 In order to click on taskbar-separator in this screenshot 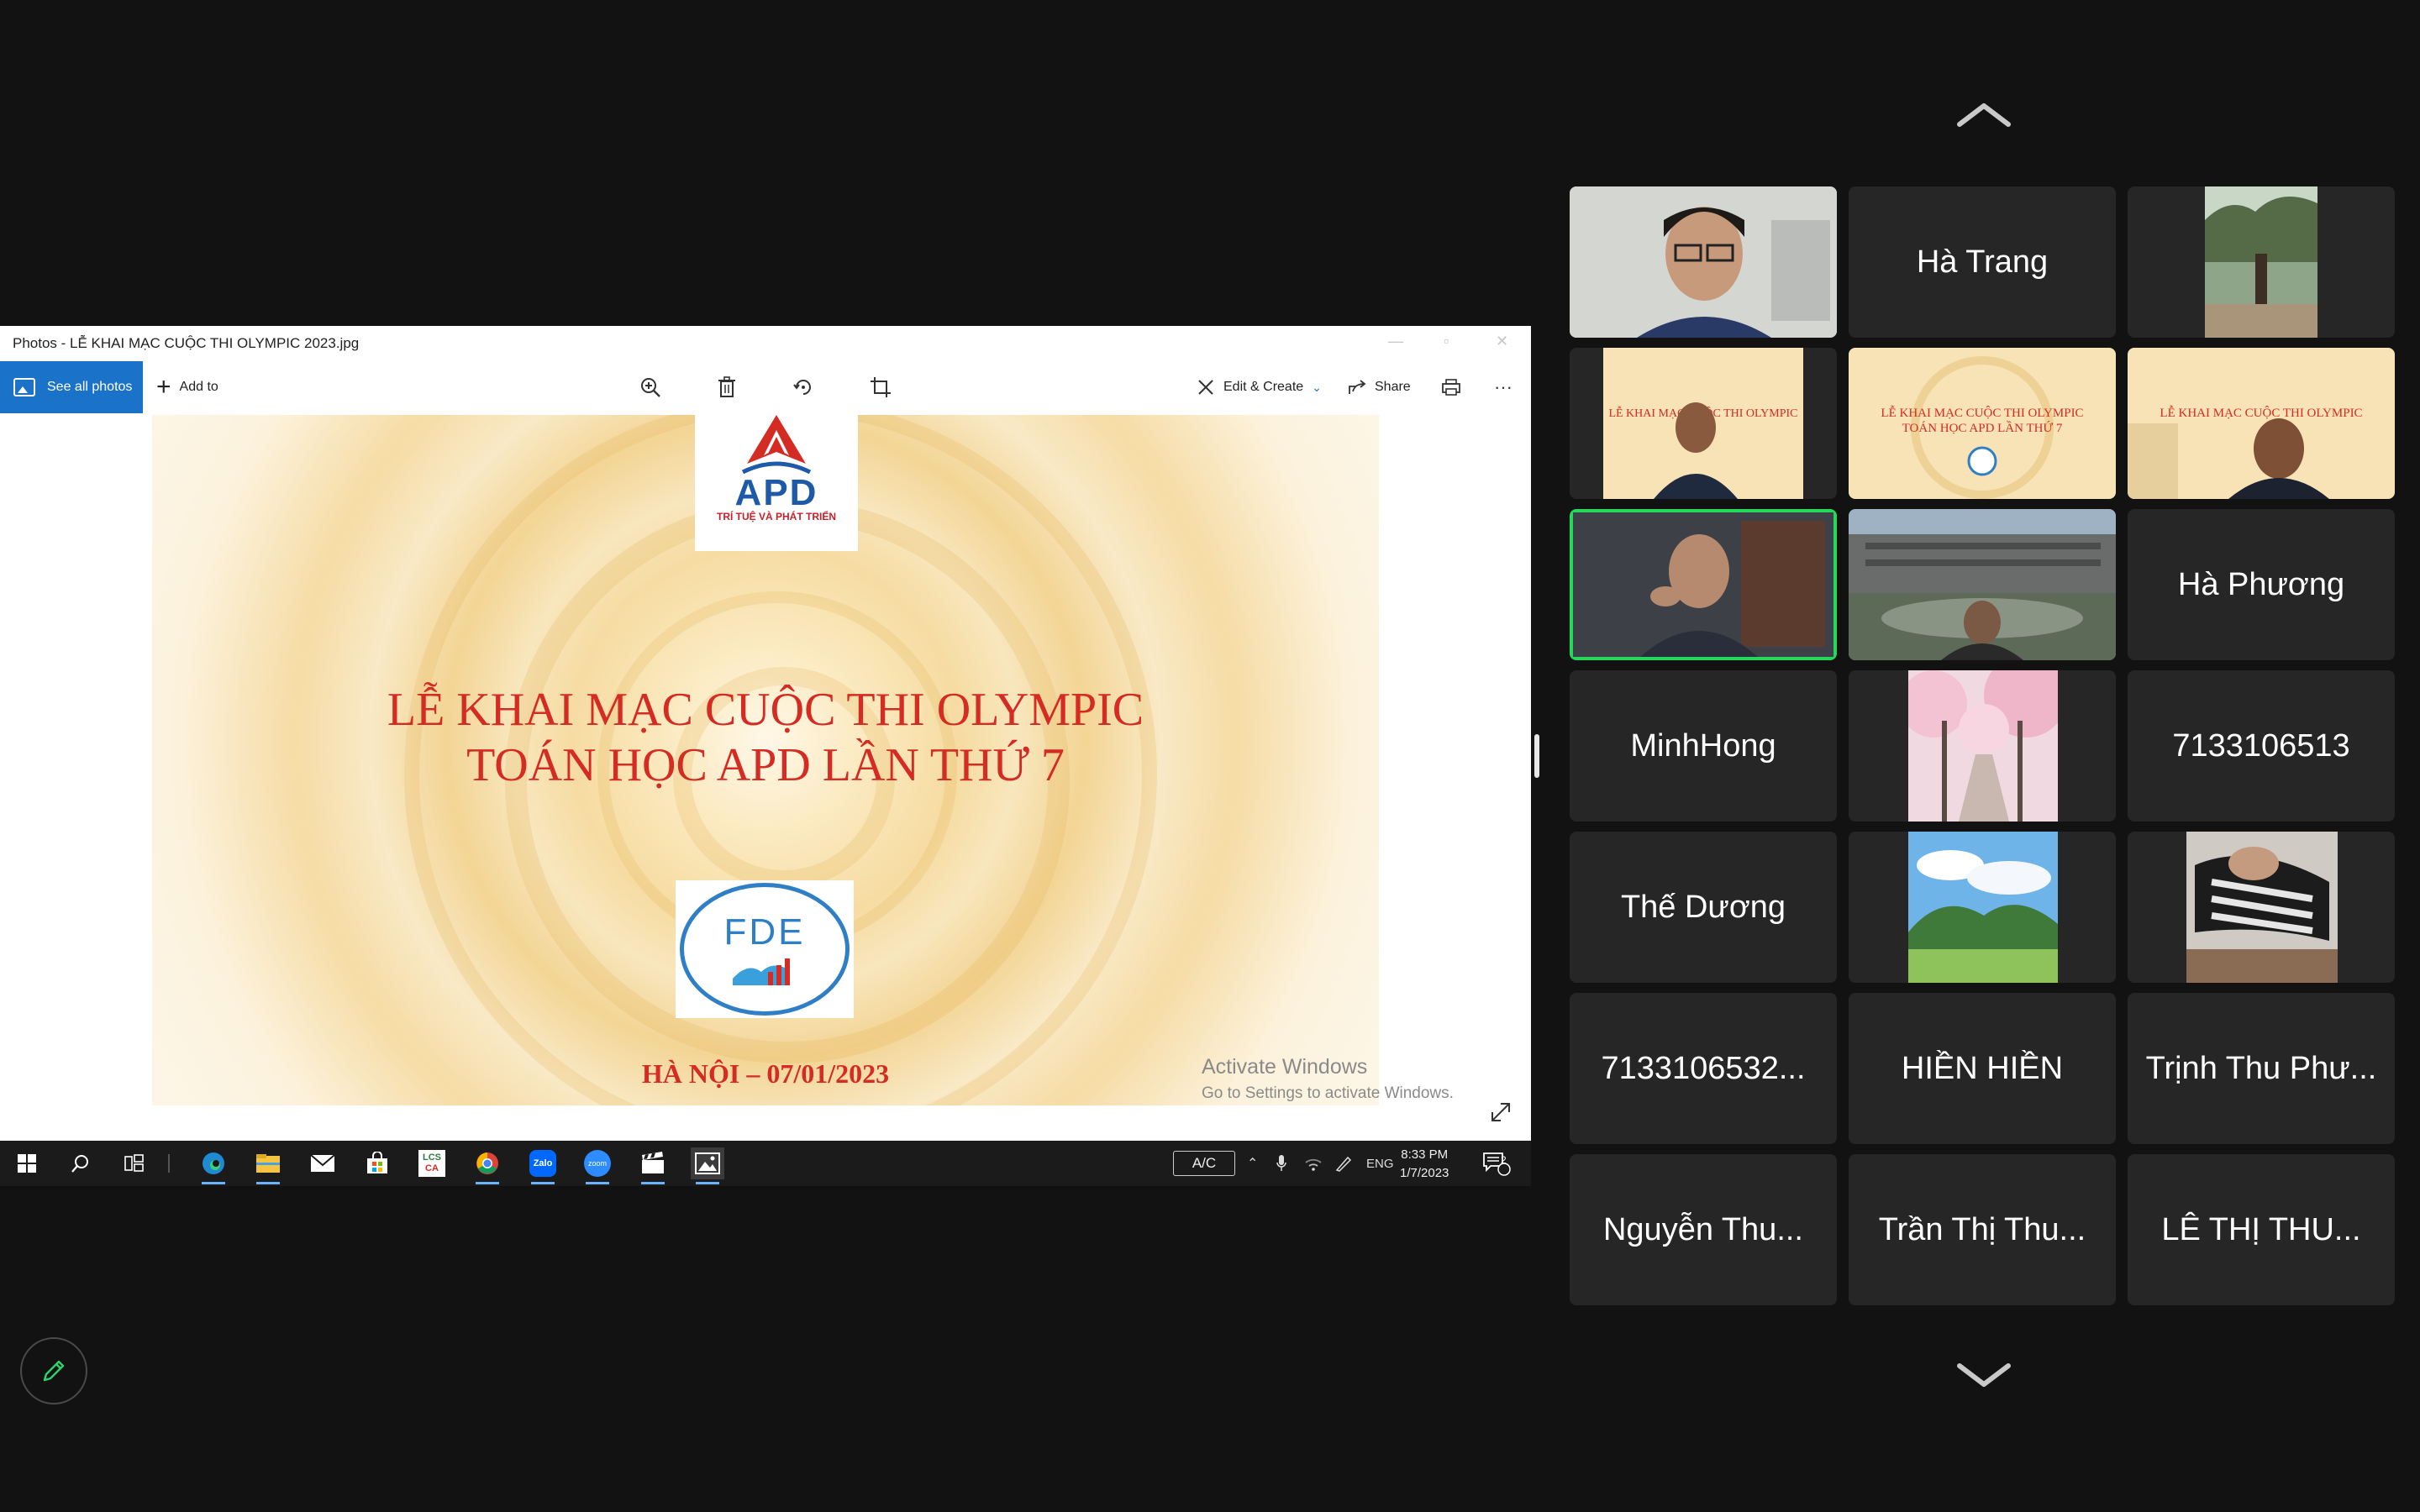, I will do `click(169, 1163)`.